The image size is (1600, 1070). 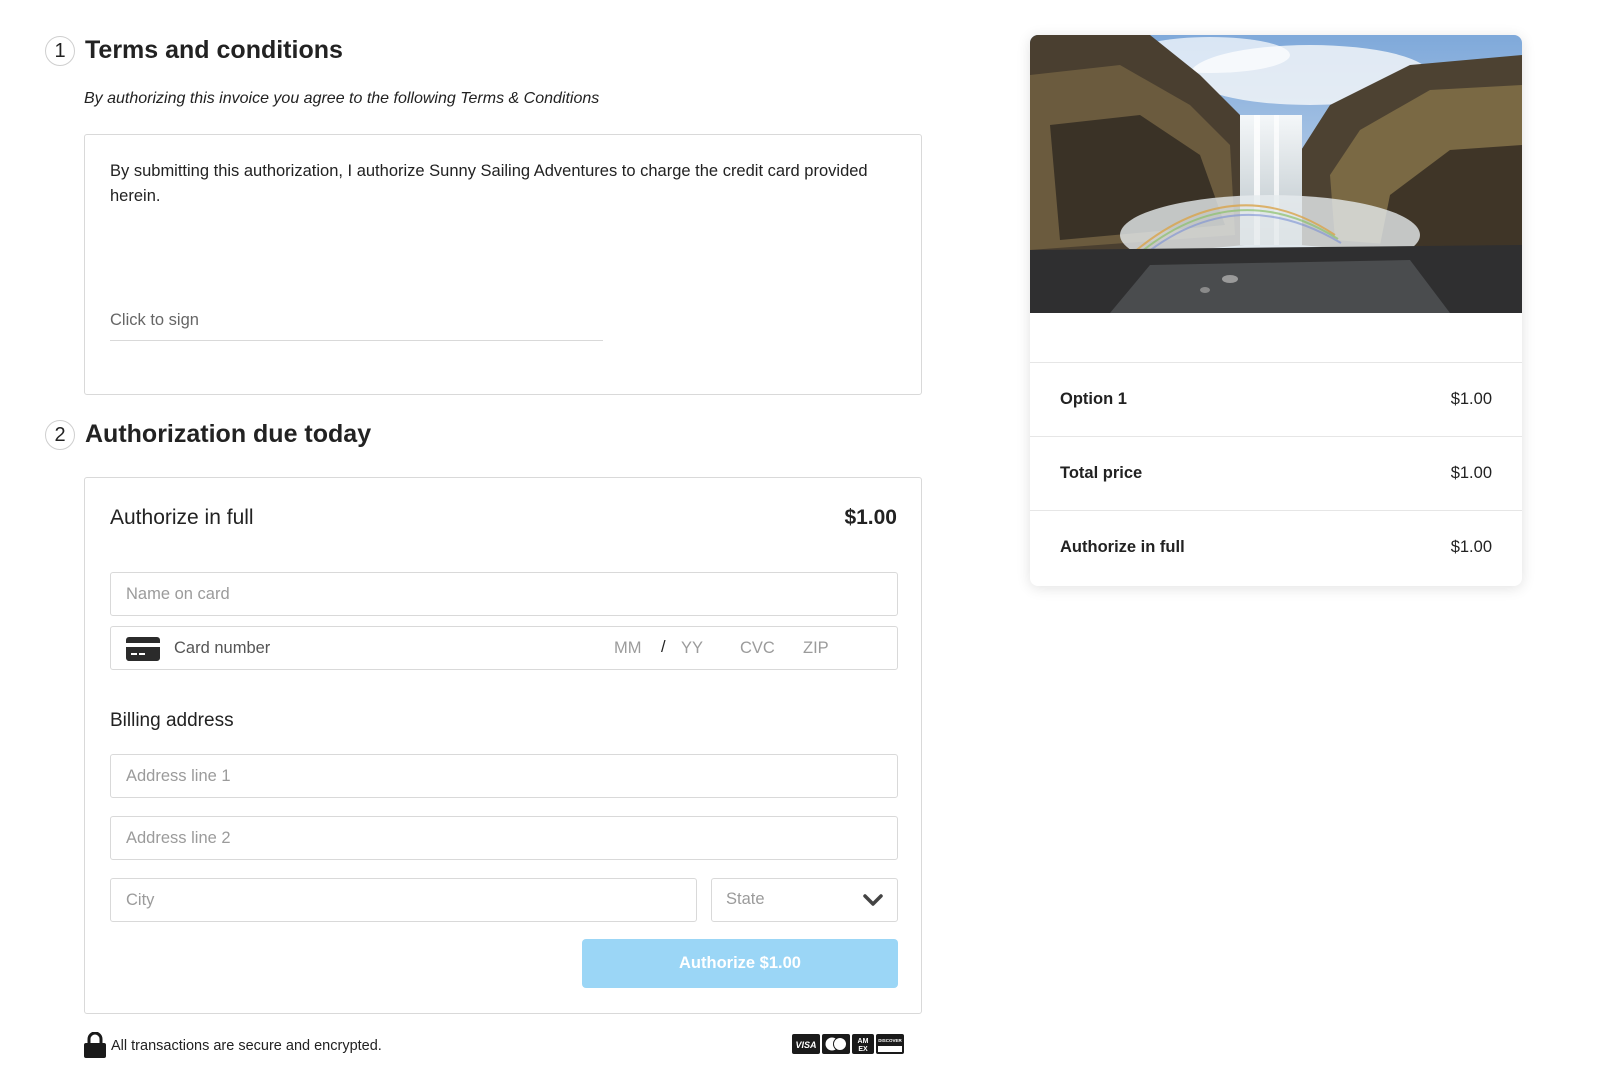 I want to click on chevron-down-icon, so click(x=873, y=900).